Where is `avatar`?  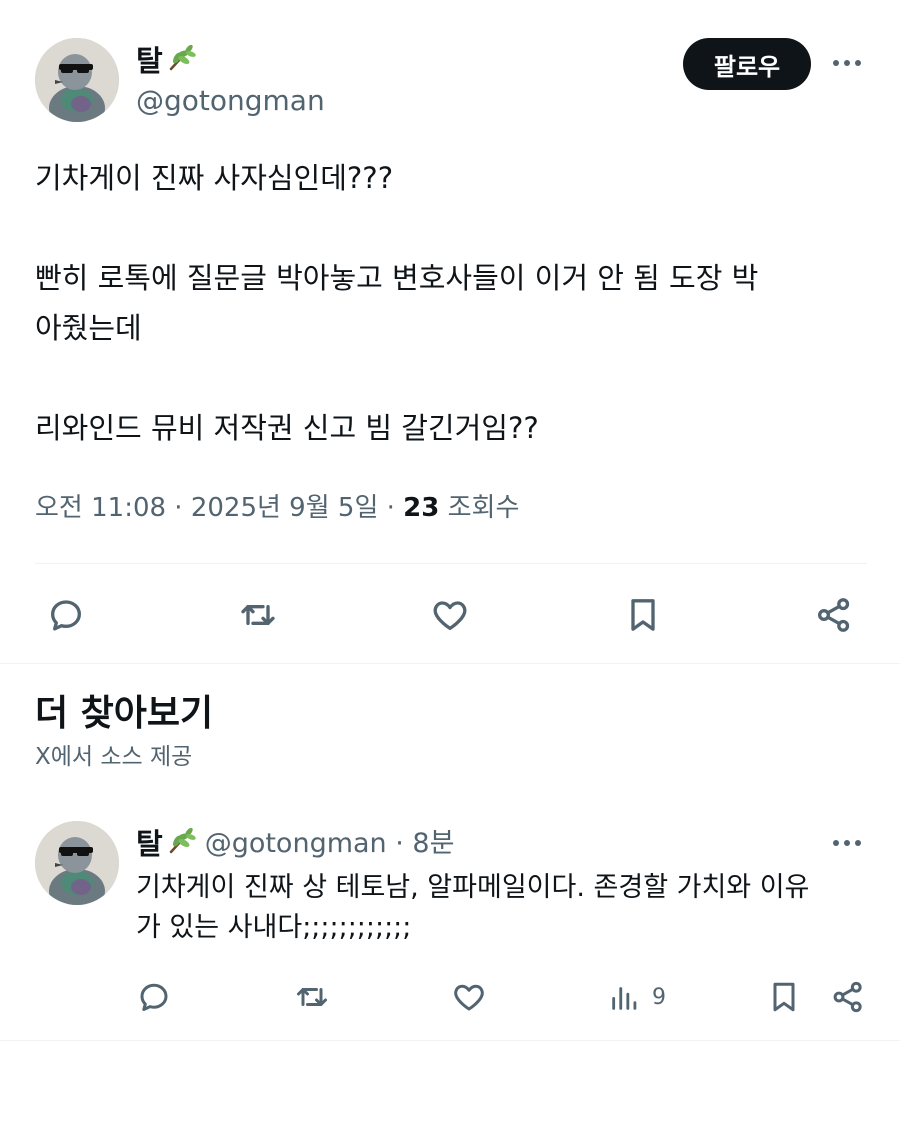
avatar is located at coordinates (77, 80).